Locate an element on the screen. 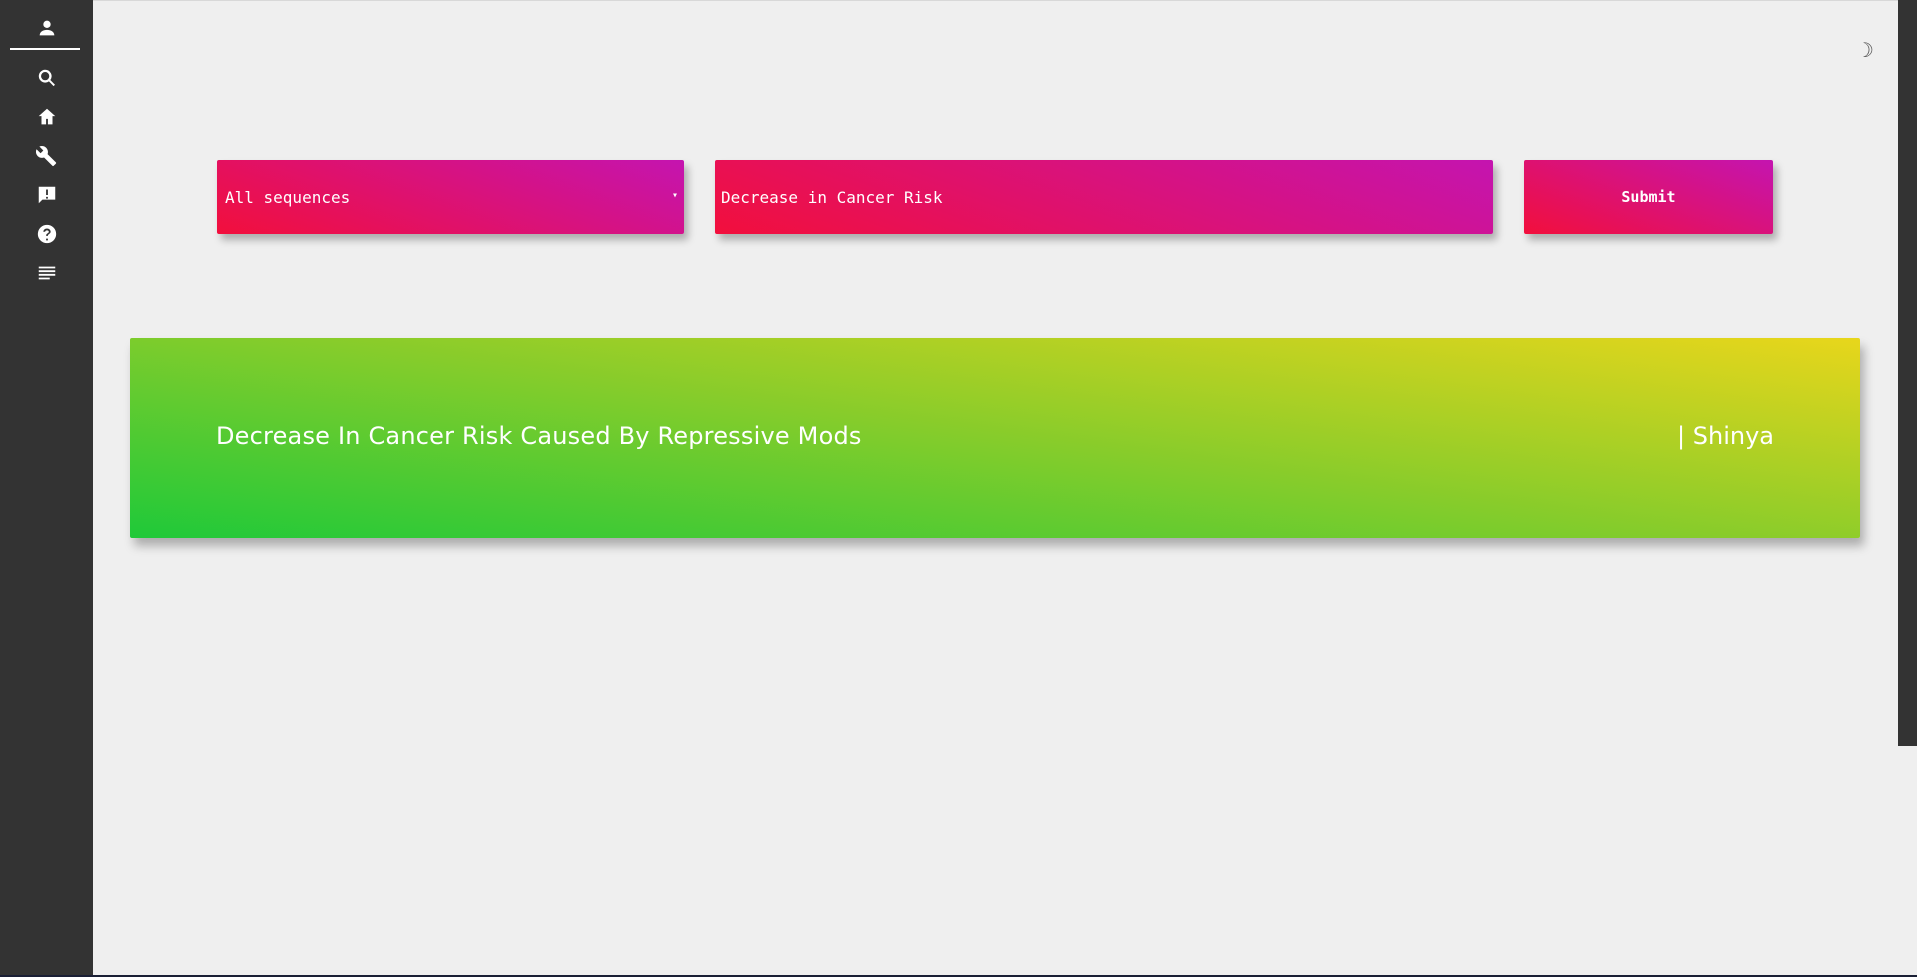  sidebar-item-help is located at coordinates (46, 234).